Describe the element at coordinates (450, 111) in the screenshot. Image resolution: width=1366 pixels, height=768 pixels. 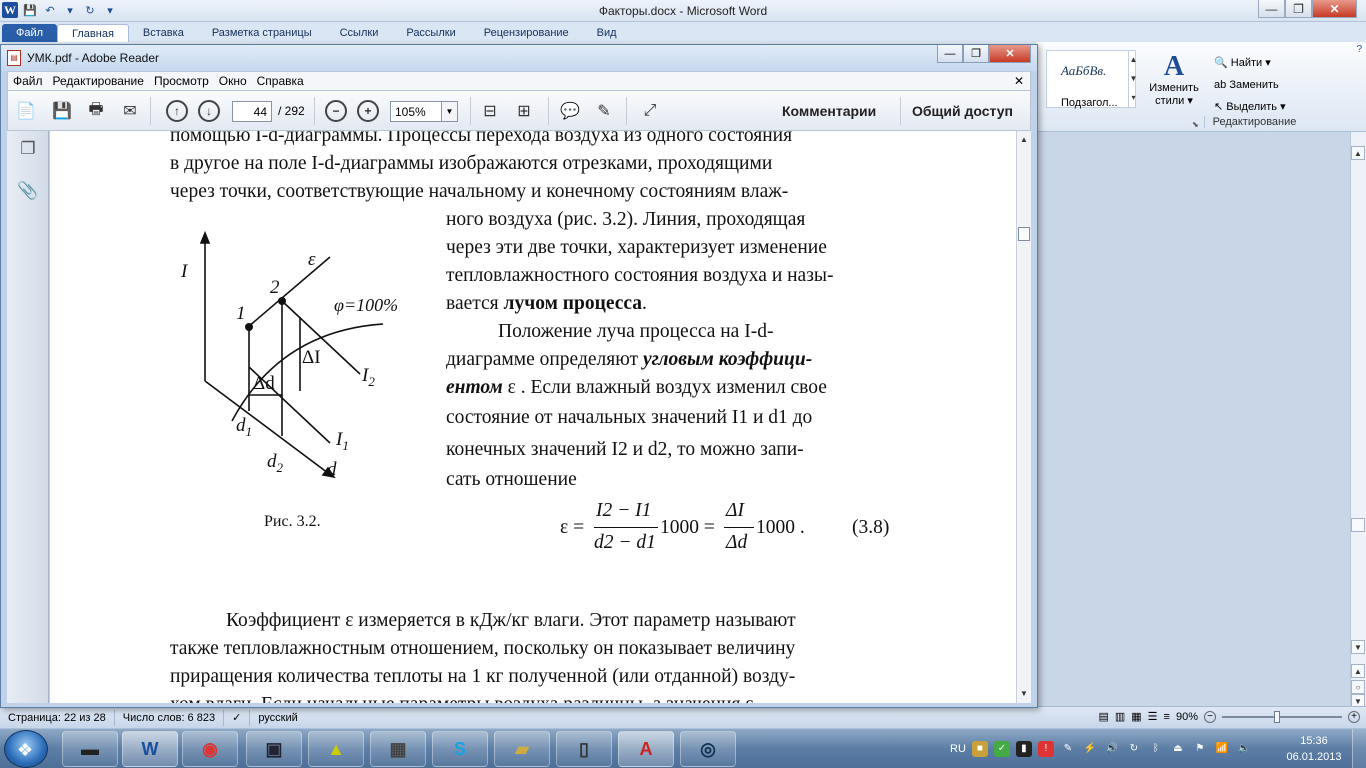
I see `zoom-dropdown-icon: ▼` at that location.